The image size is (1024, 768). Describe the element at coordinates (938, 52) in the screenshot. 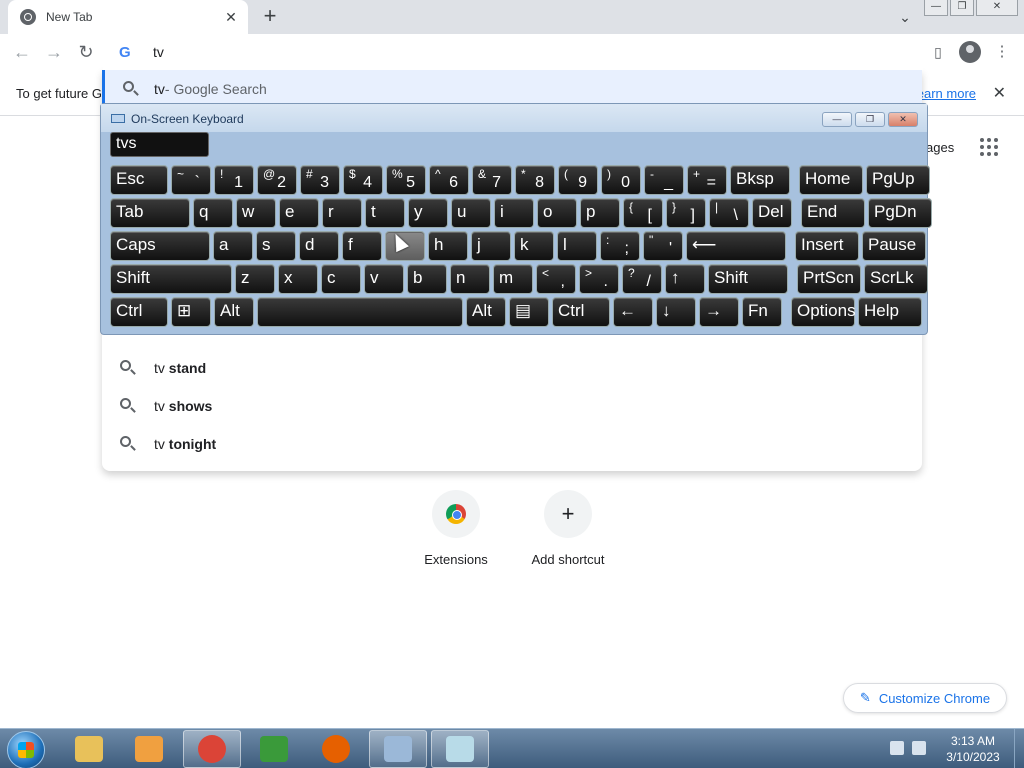

I see `side-panel-icon: ▯` at that location.